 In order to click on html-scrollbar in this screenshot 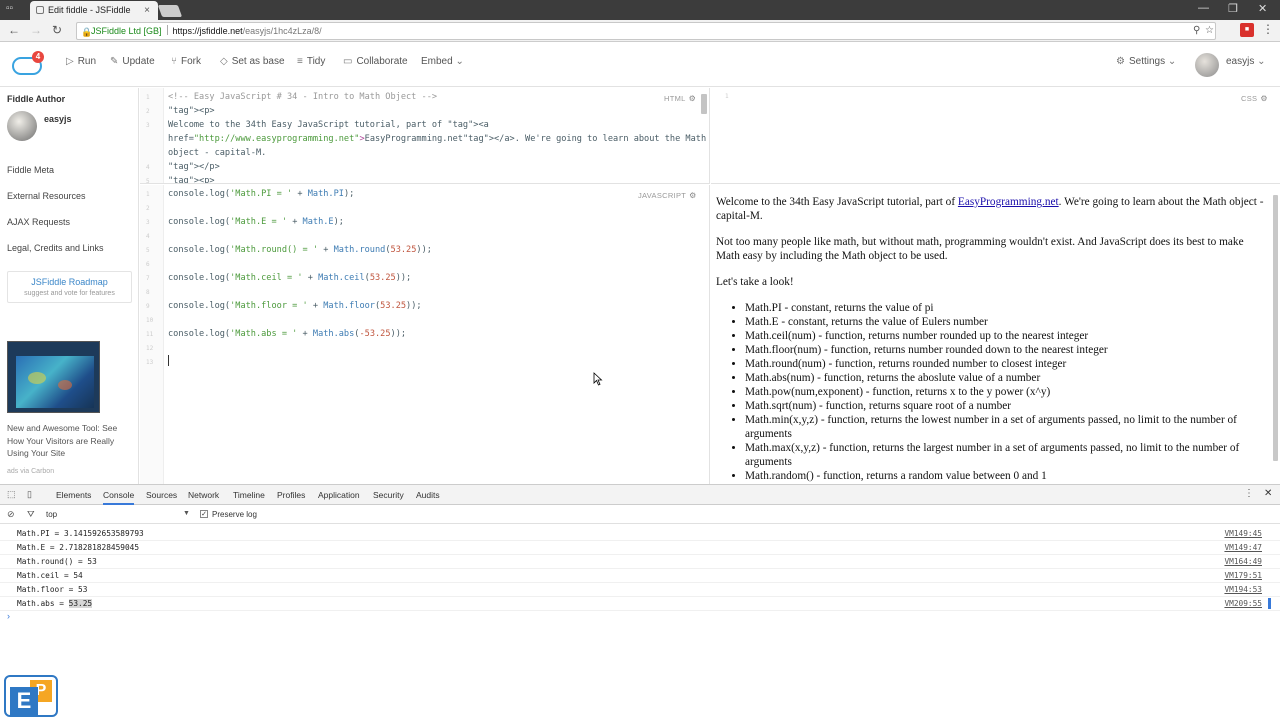, I will do `click(704, 104)`.